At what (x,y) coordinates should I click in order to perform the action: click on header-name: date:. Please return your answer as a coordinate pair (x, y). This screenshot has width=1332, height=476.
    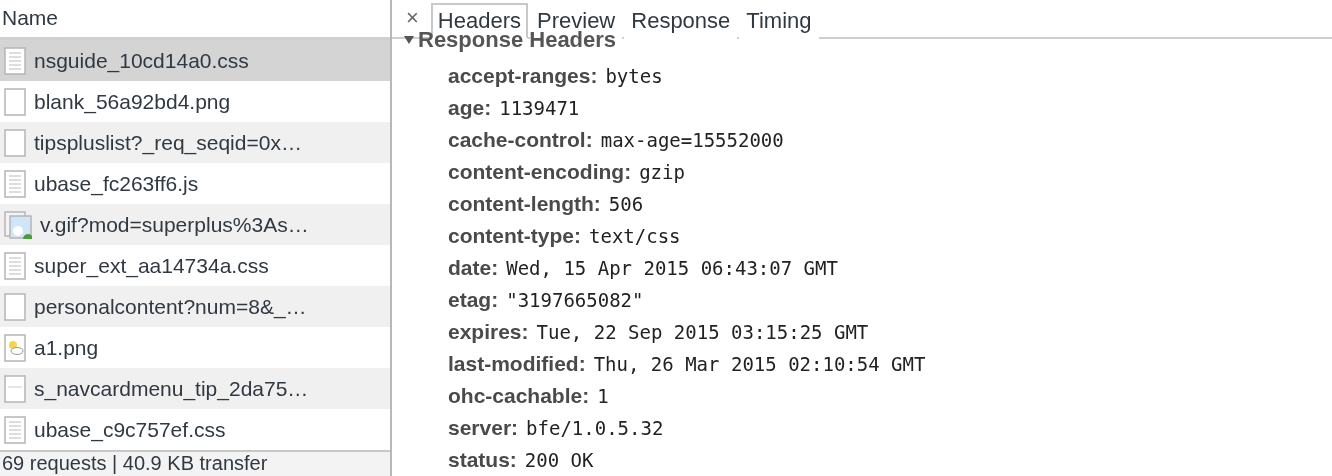
    Looking at the image, I should click on (473, 268).